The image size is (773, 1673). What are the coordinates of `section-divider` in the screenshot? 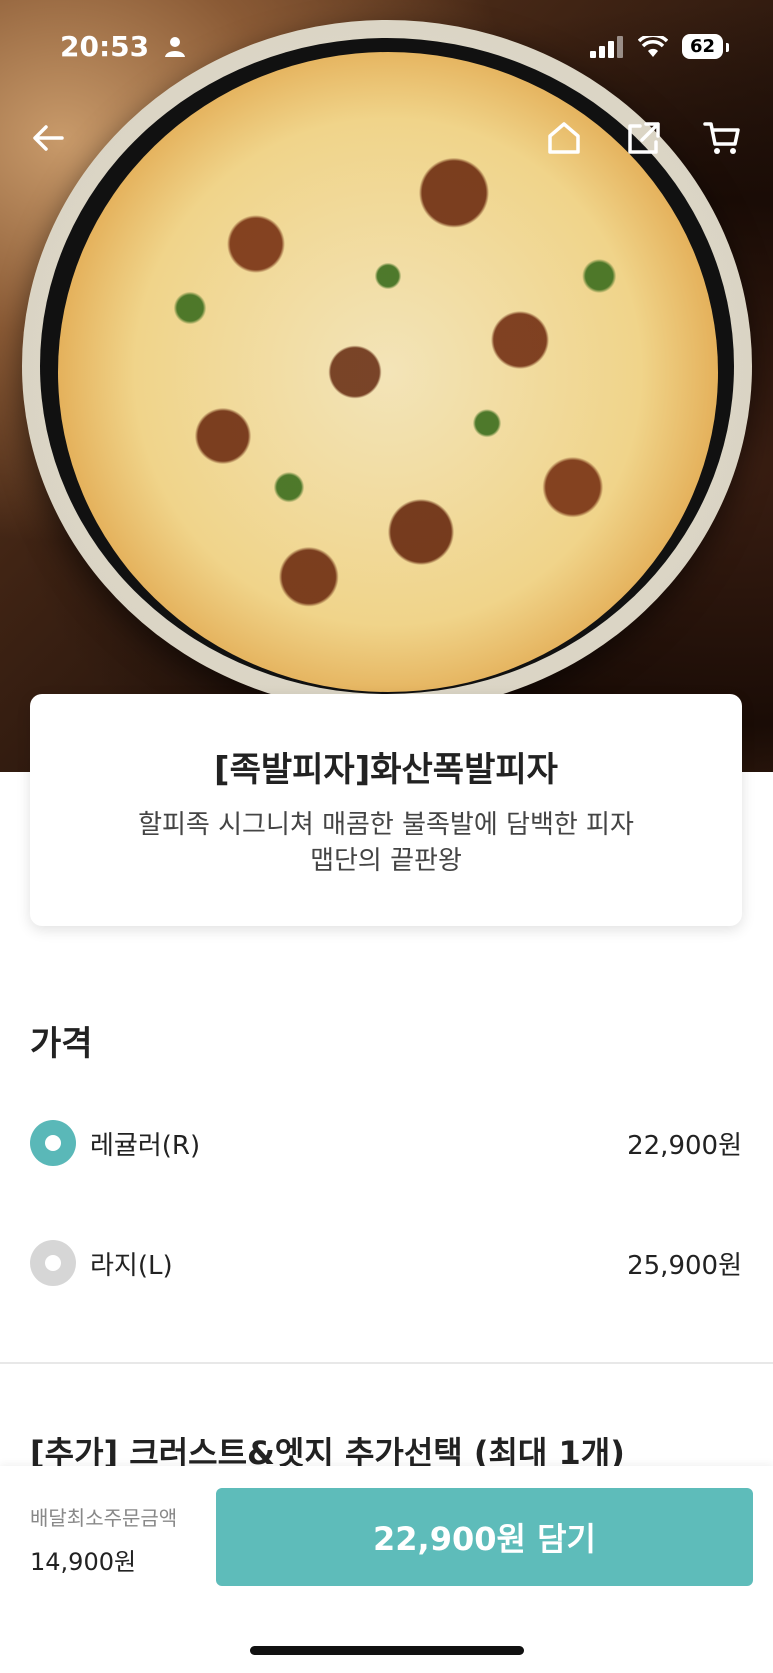 It's located at (386, 1363).